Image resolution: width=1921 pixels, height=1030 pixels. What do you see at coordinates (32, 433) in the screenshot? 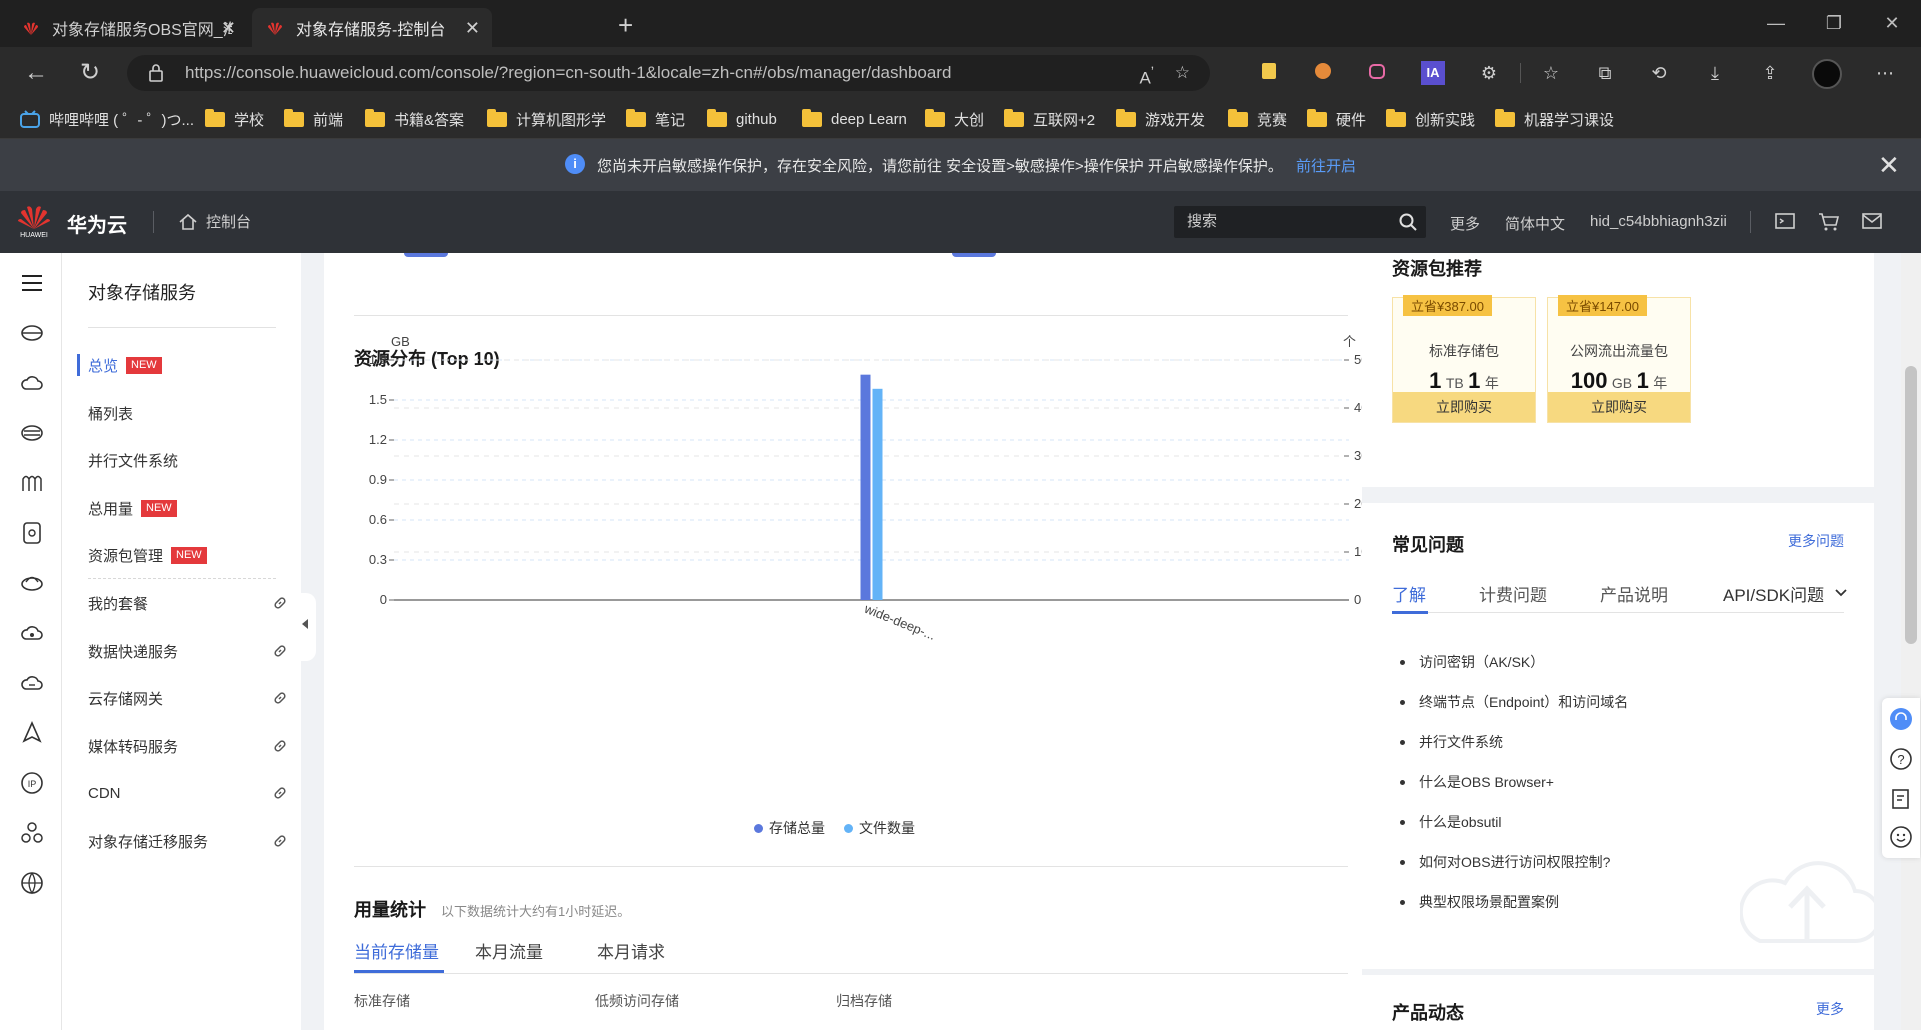
I see `database-icon` at bounding box center [32, 433].